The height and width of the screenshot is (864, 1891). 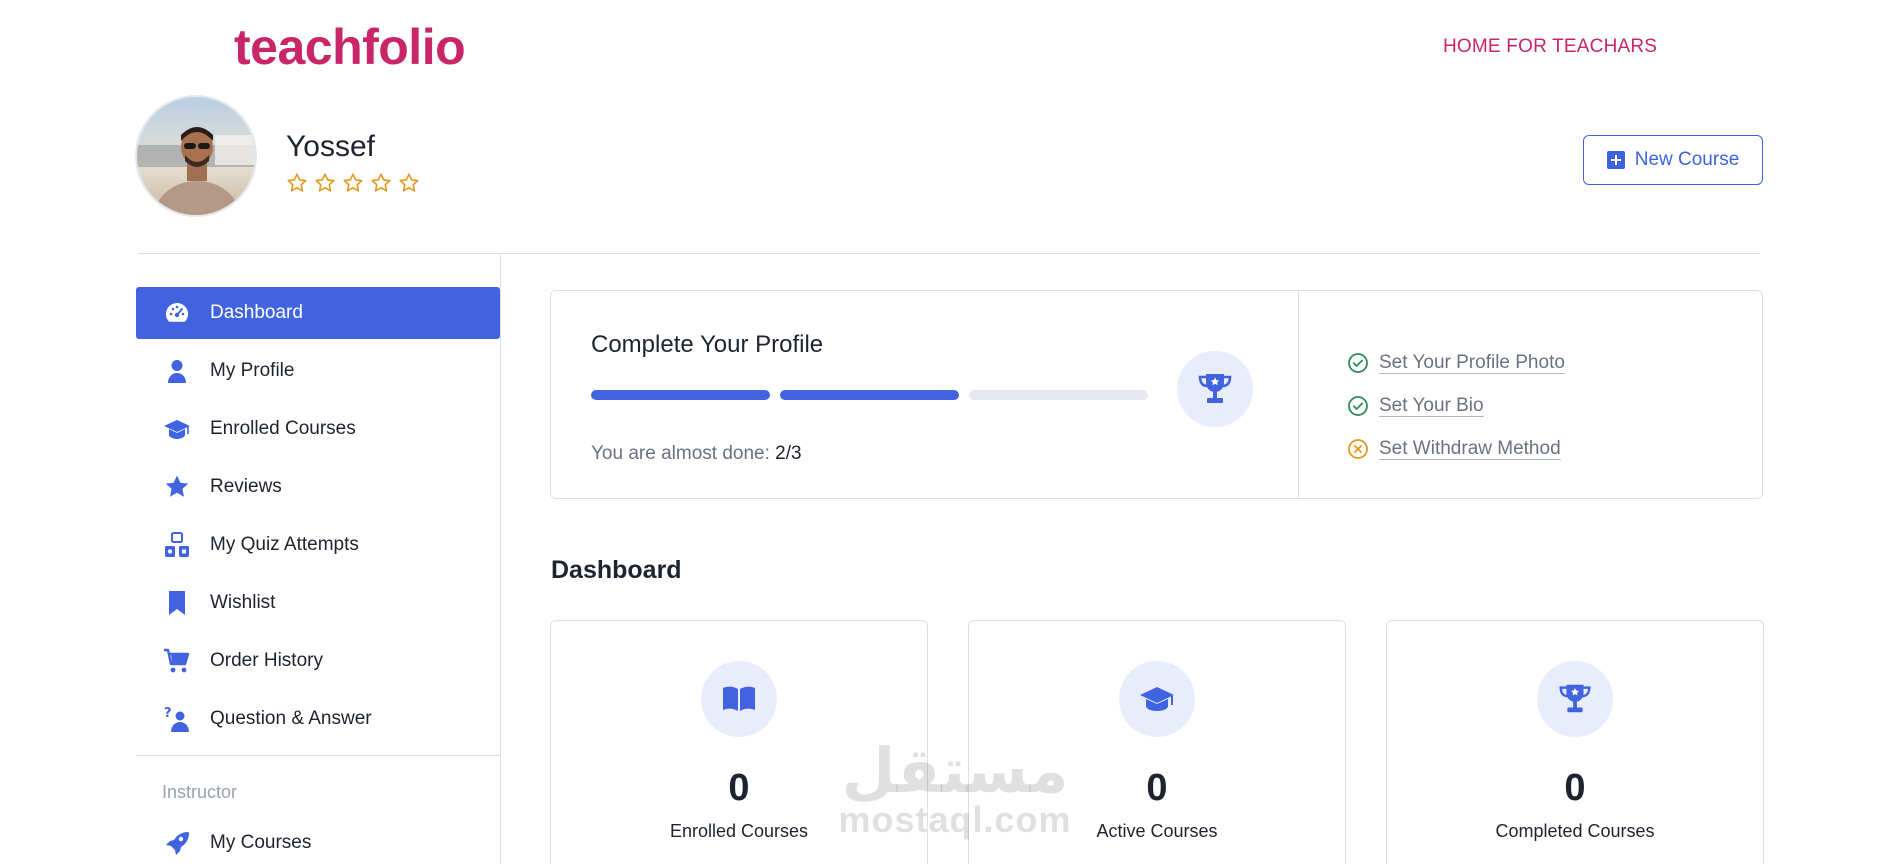 What do you see at coordinates (318, 603) in the screenshot?
I see `sidebar-item-wishlist: Wishlist` at bounding box center [318, 603].